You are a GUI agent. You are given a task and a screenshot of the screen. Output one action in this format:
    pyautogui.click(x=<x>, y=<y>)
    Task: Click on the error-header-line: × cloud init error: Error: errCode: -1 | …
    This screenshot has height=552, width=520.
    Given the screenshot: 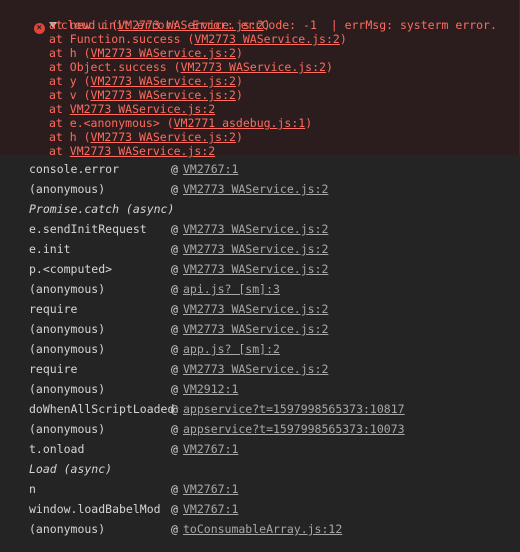 What is the action you would take?
    pyautogui.click(x=251, y=19)
    